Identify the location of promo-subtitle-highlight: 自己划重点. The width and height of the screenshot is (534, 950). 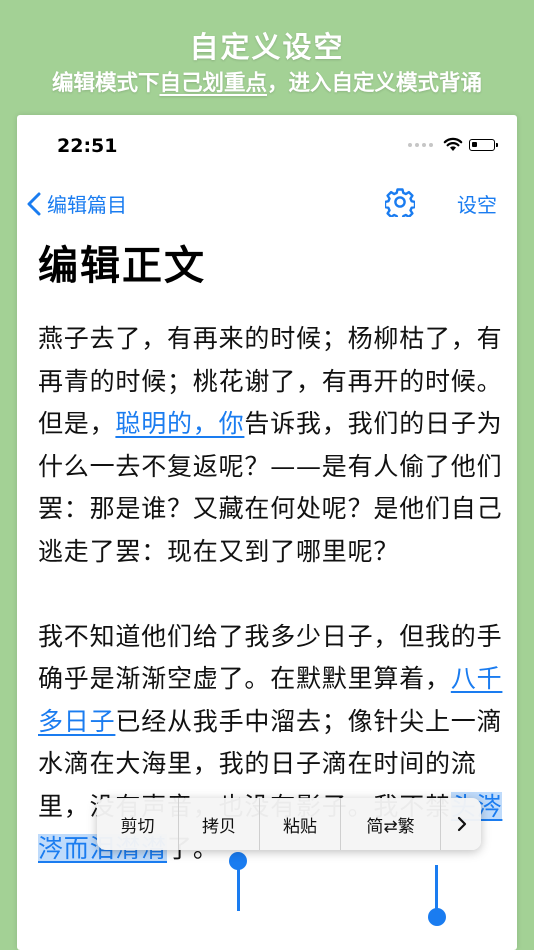
(213, 83).